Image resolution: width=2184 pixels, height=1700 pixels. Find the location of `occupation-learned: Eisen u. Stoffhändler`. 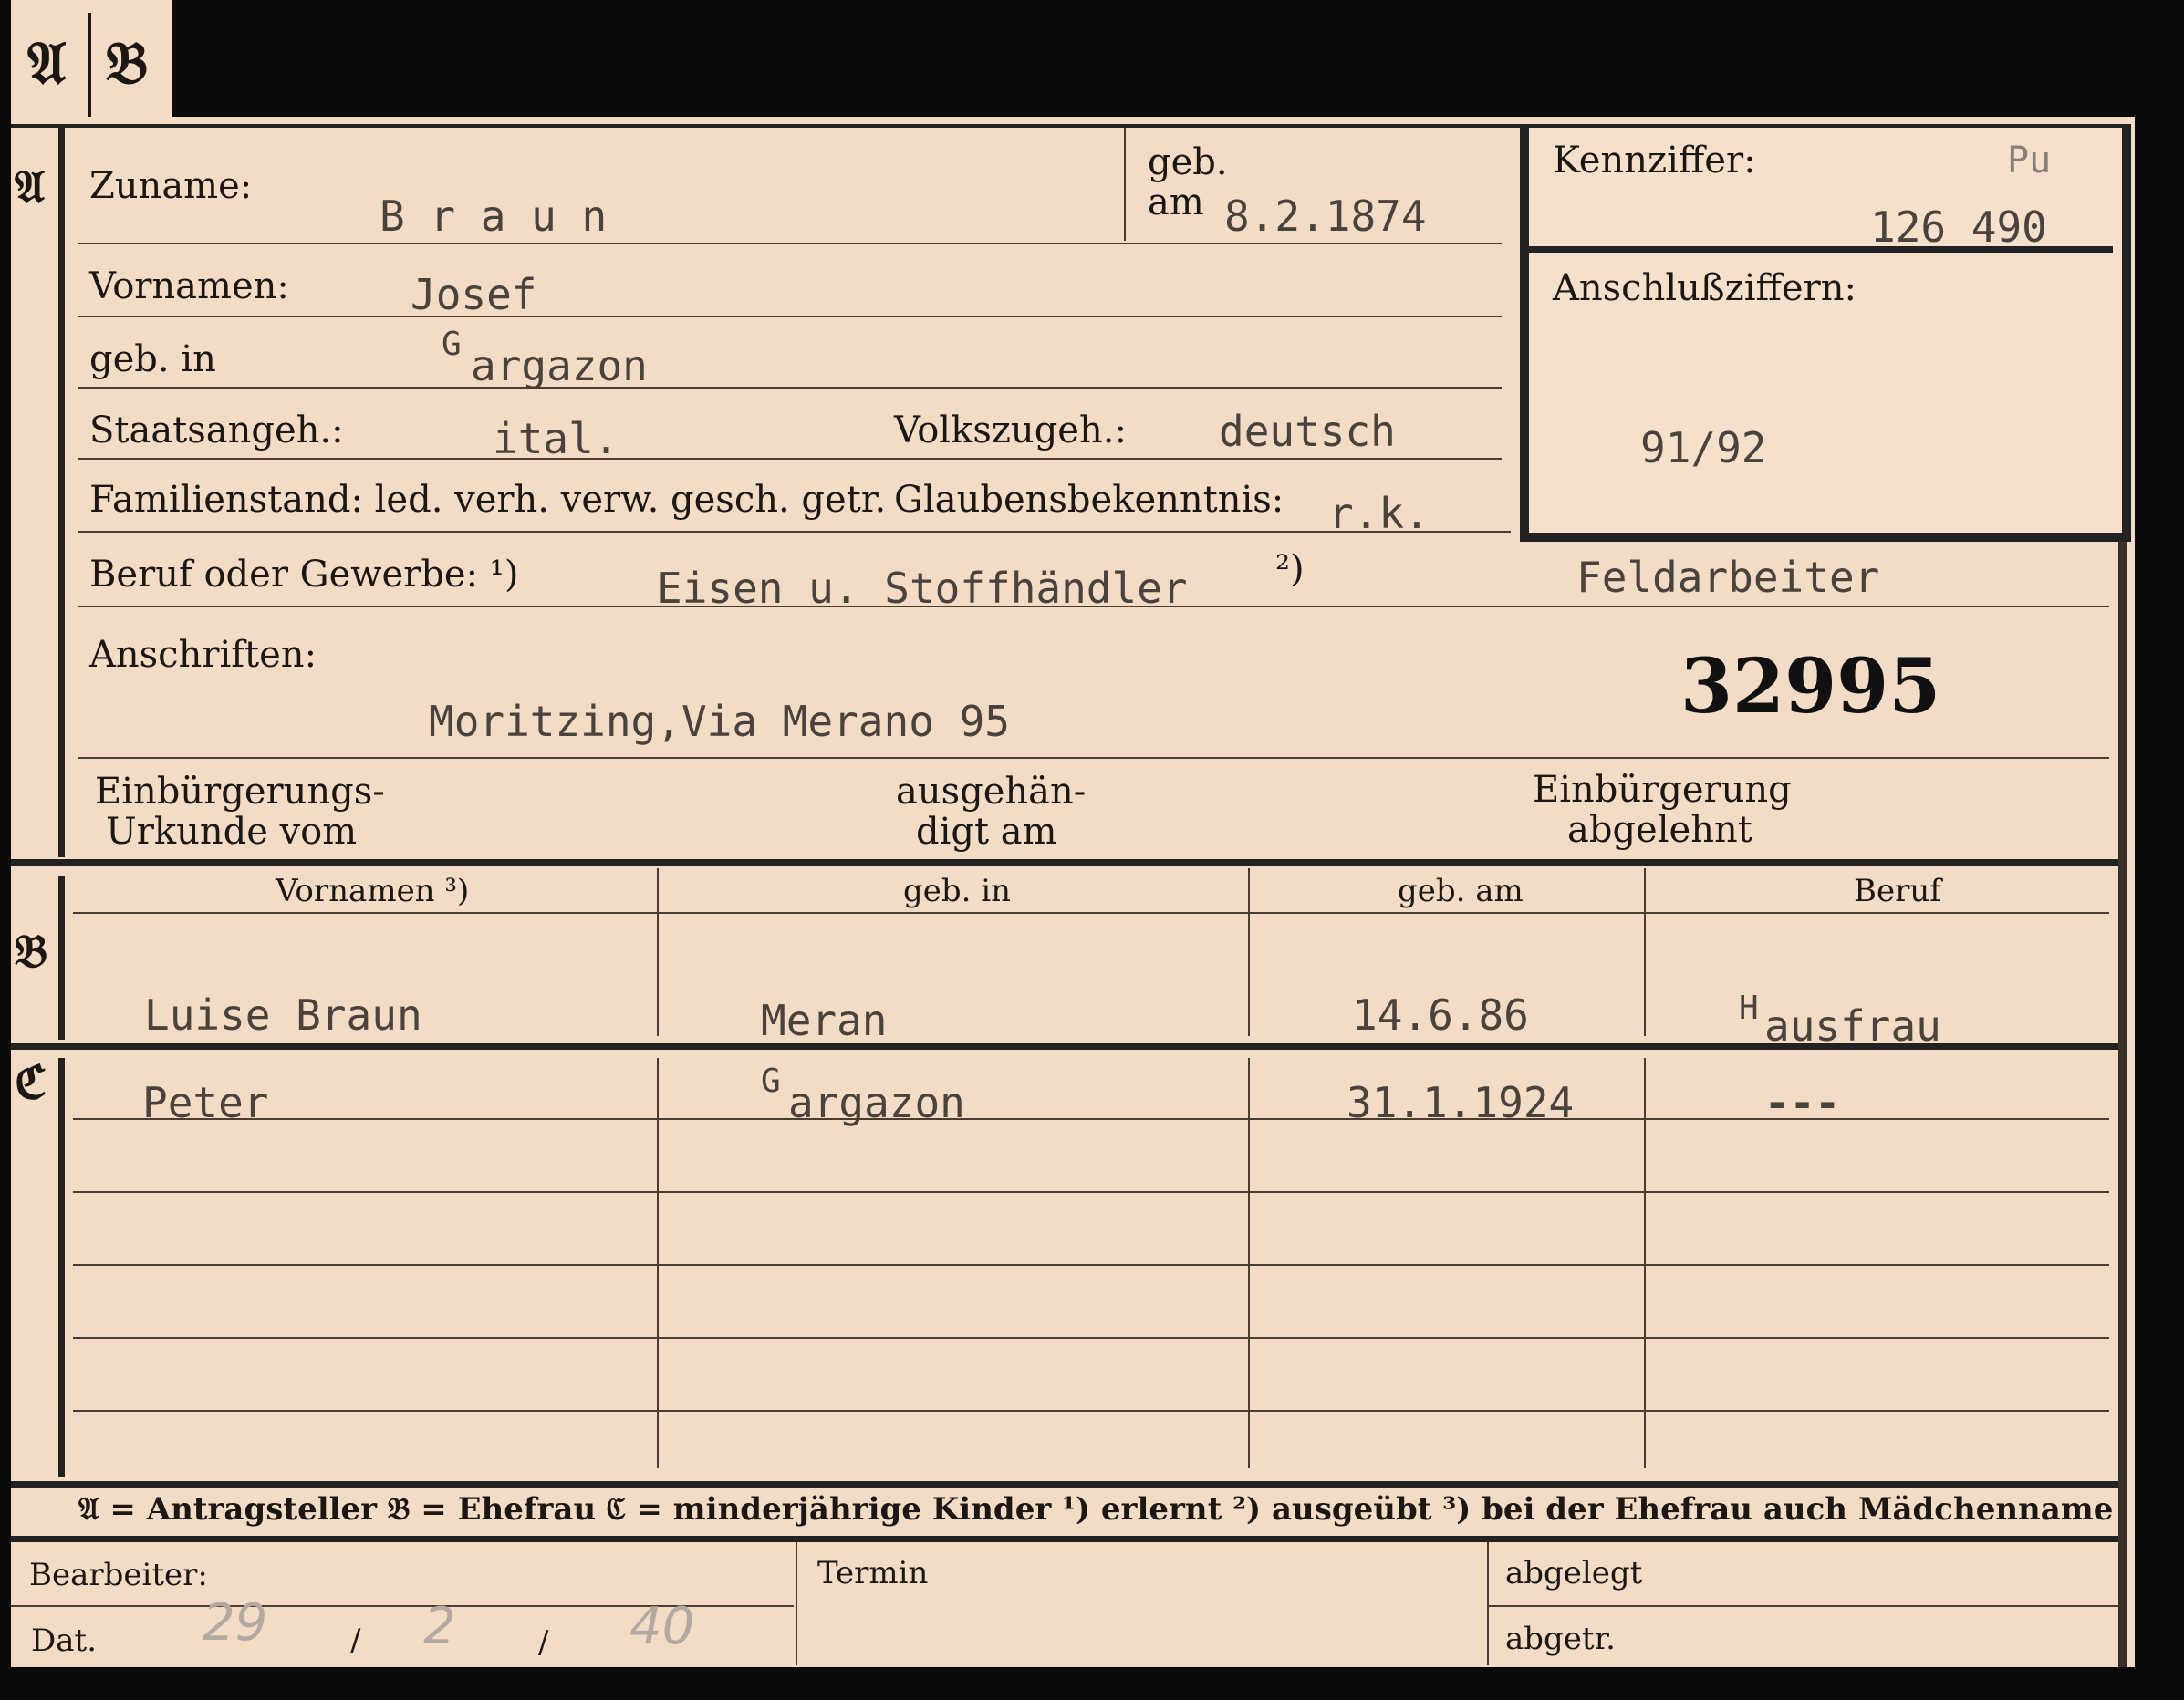

occupation-learned: Eisen u. Stoffhändler is located at coordinates (923, 588).